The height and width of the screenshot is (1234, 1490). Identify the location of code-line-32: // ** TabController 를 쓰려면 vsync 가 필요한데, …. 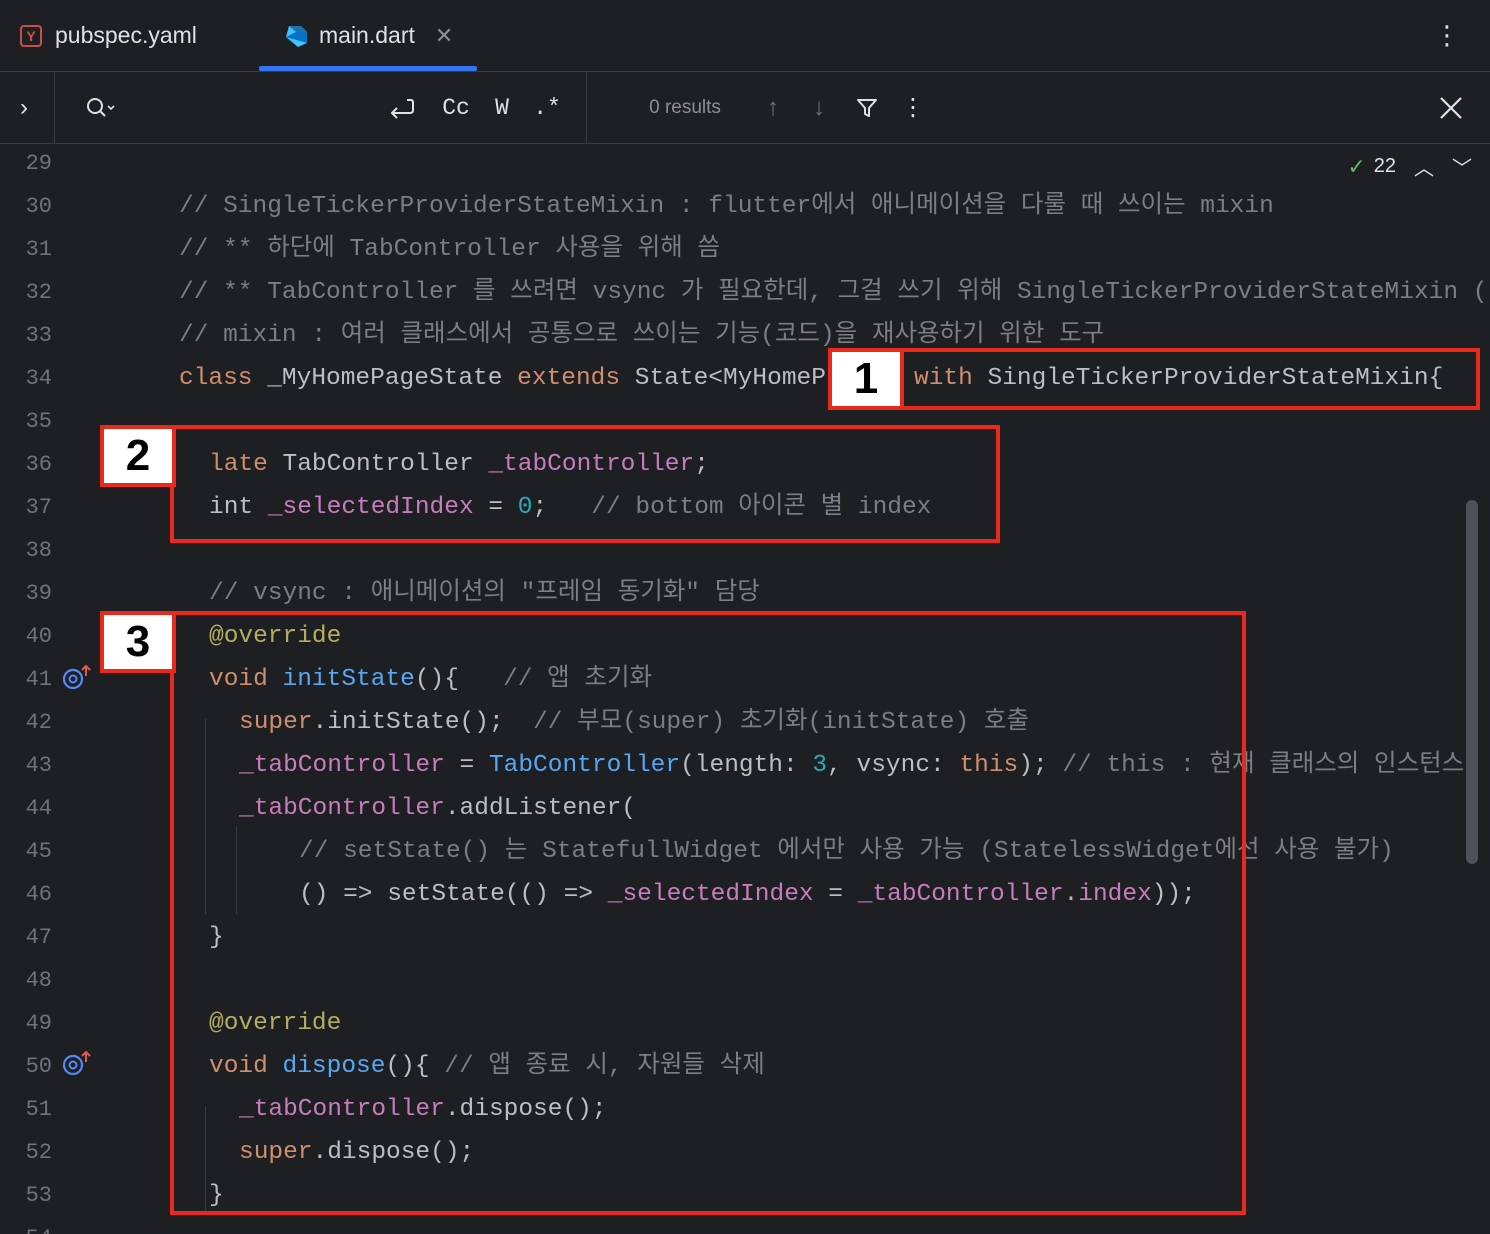
(833, 292).